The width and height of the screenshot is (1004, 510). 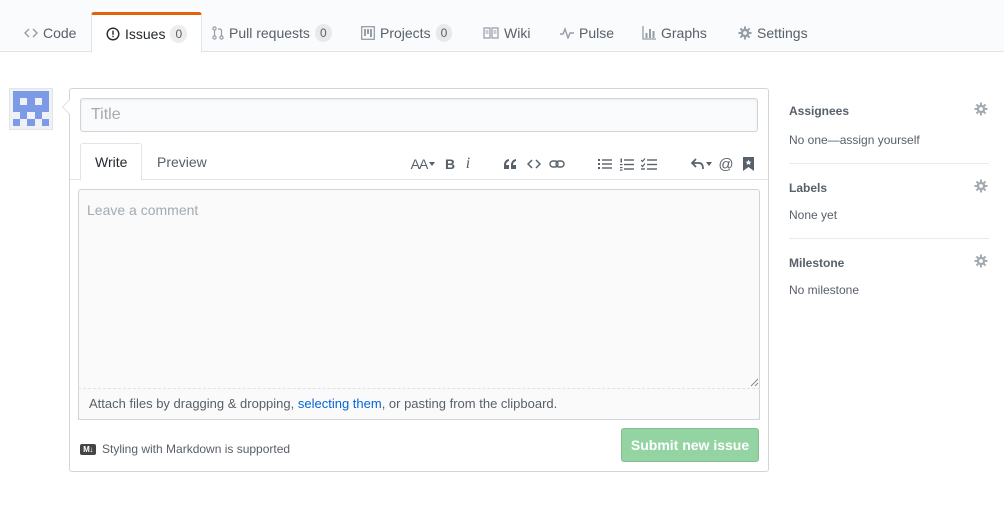 What do you see at coordinates (819, 111) in the screenshot?
I see `assignees-title: Assignees` at bounding box center [819, 111].